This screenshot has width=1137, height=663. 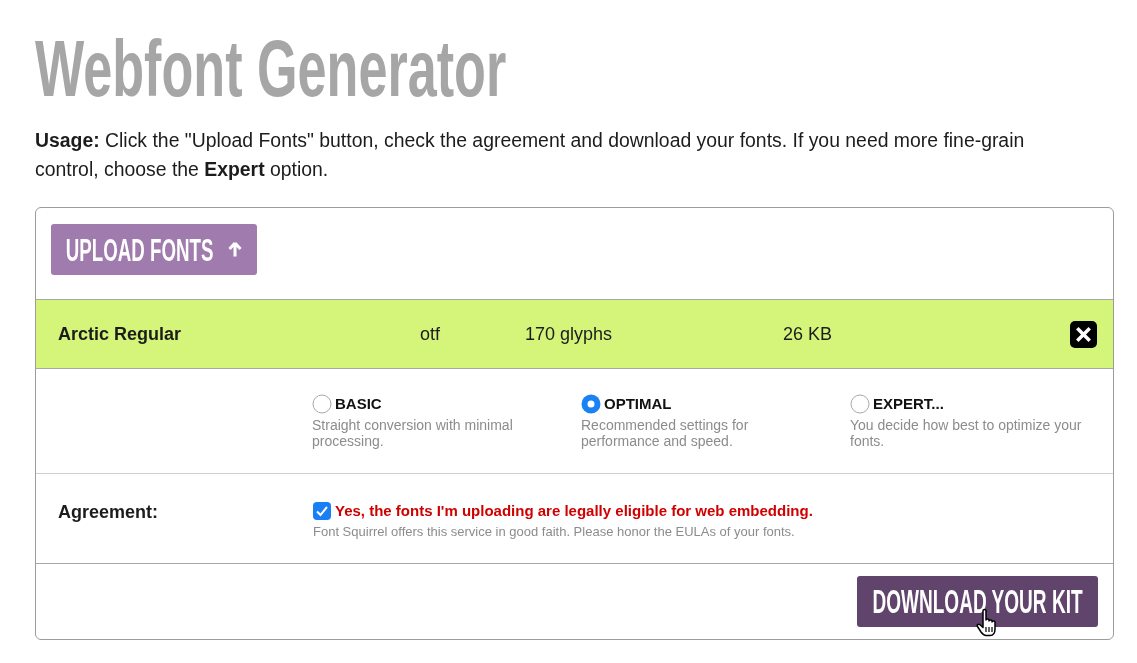 I want to click on mode-label: OPTIMAL, so click(x=638, y=404).